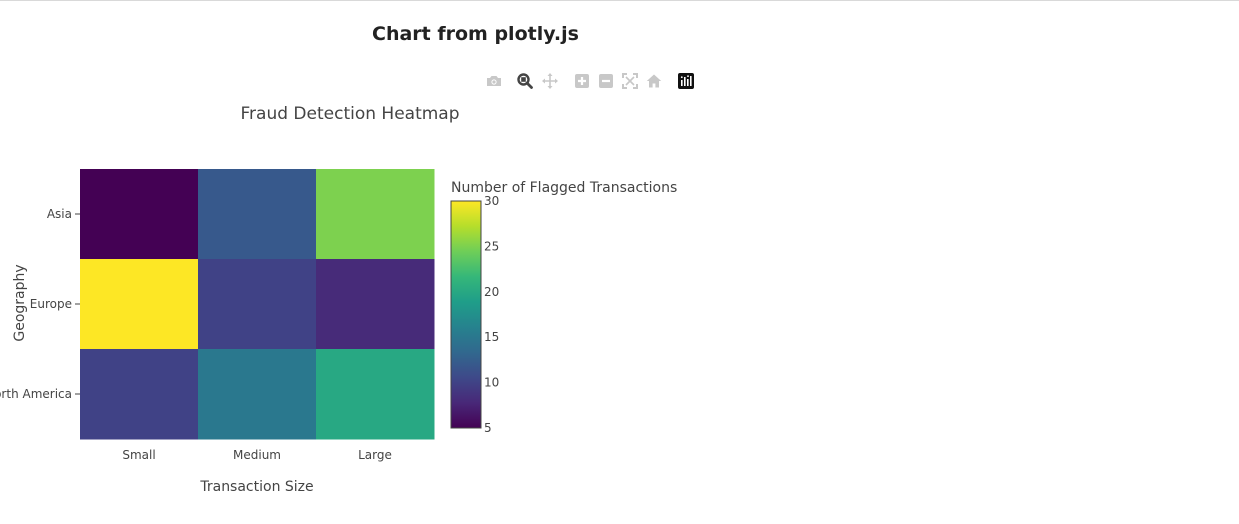  Describe the element at coordinates (491, 314) in the screenshot. I see `colorbar-ticks: 5 10 15 20 25 30` at that location.